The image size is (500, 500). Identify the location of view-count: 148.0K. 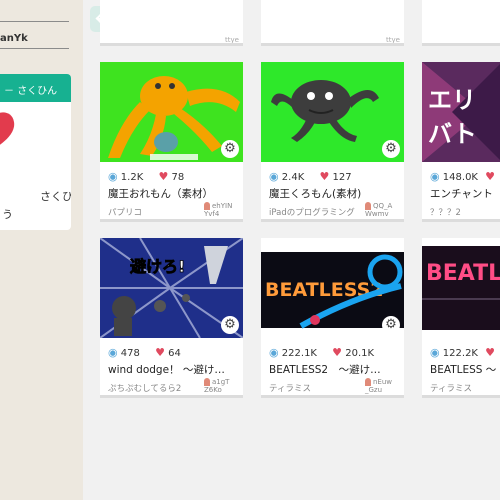
(460, 177).